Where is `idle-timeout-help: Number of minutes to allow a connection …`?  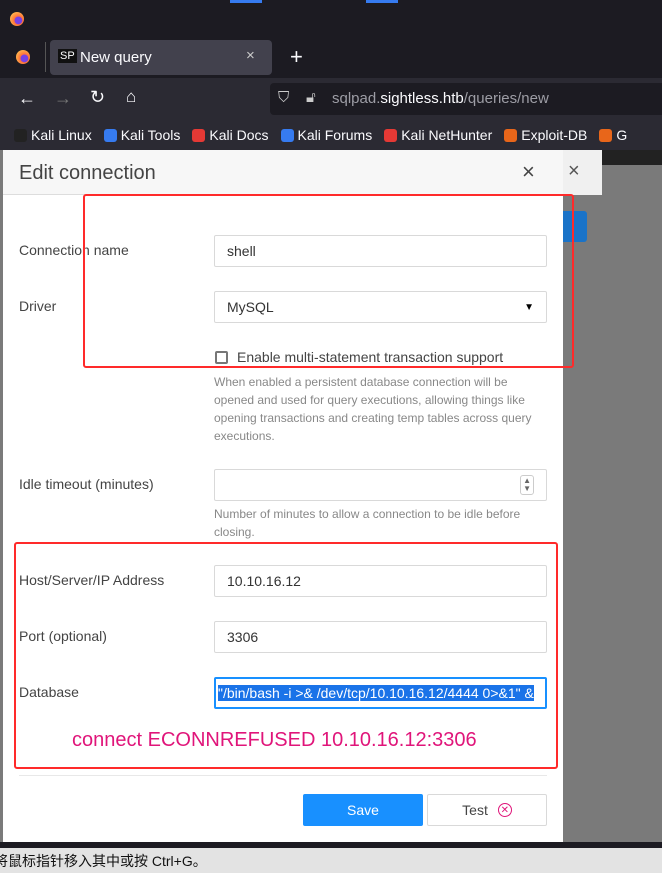
idle-timeout-help: Number of minutes to allow a connection … is located at coordinates (367, 523).